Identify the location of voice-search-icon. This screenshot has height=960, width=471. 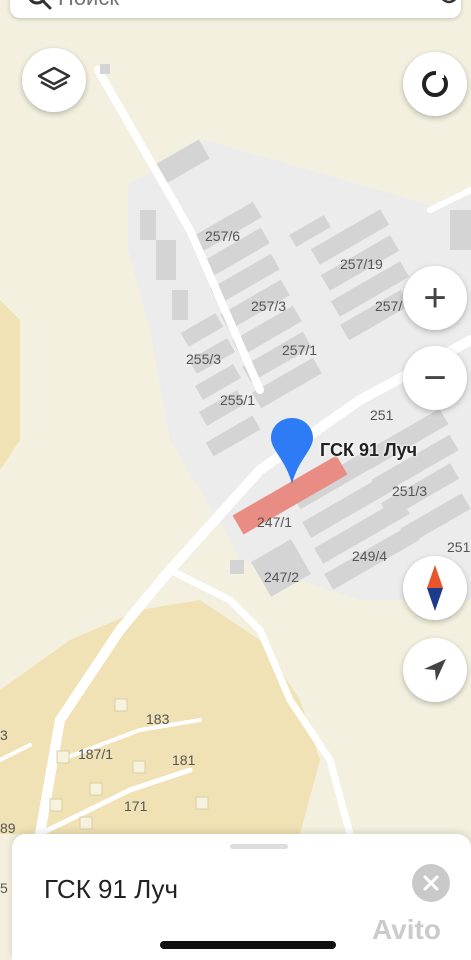
(449, 6).